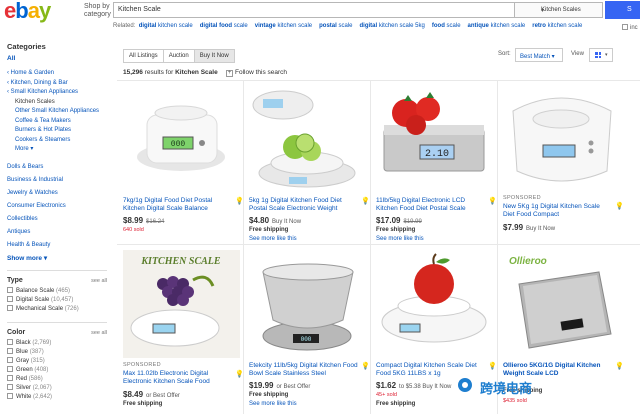 Image resolution: width=640 pixels, height=414 pixels. I want to click on related-search-link: postal scale, so click(335, 26).